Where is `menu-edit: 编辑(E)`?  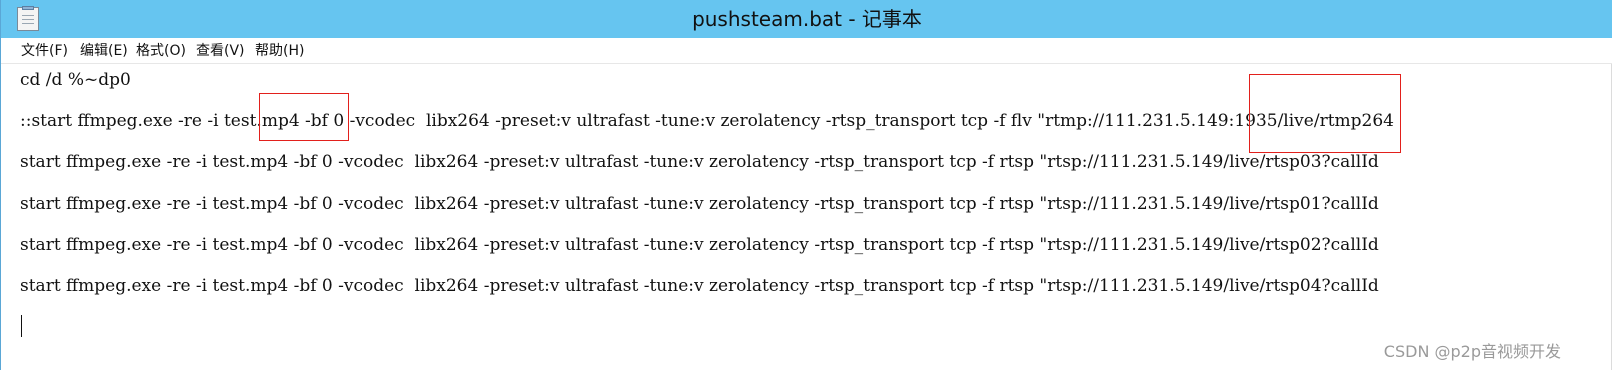
menu-edit: 编辑(E) is located at coordinates (104, 51).